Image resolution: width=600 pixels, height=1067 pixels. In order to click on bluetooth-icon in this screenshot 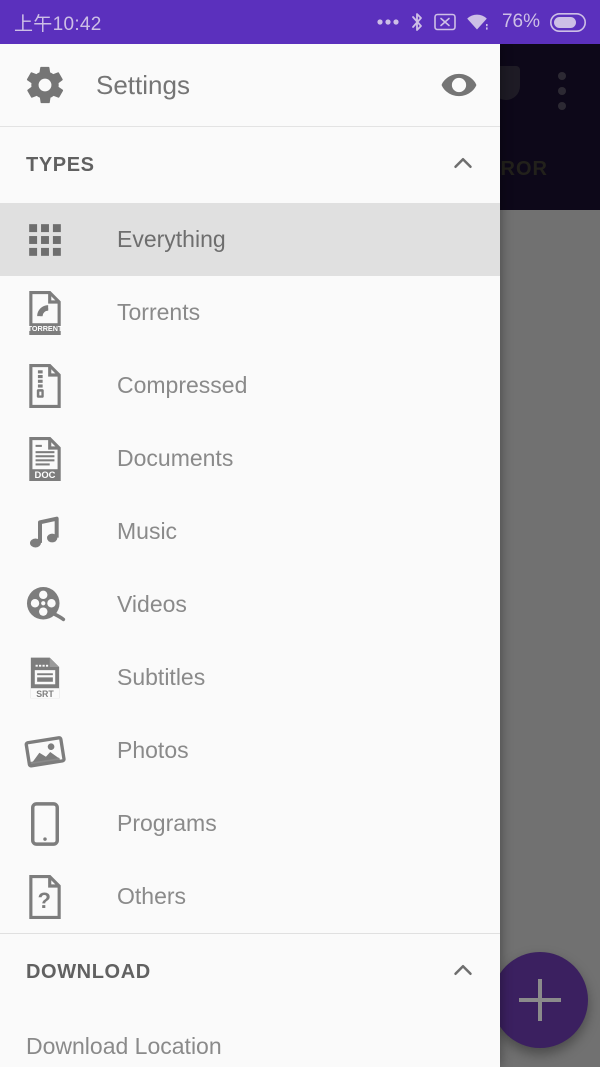, I will do `click(417, 22)`.